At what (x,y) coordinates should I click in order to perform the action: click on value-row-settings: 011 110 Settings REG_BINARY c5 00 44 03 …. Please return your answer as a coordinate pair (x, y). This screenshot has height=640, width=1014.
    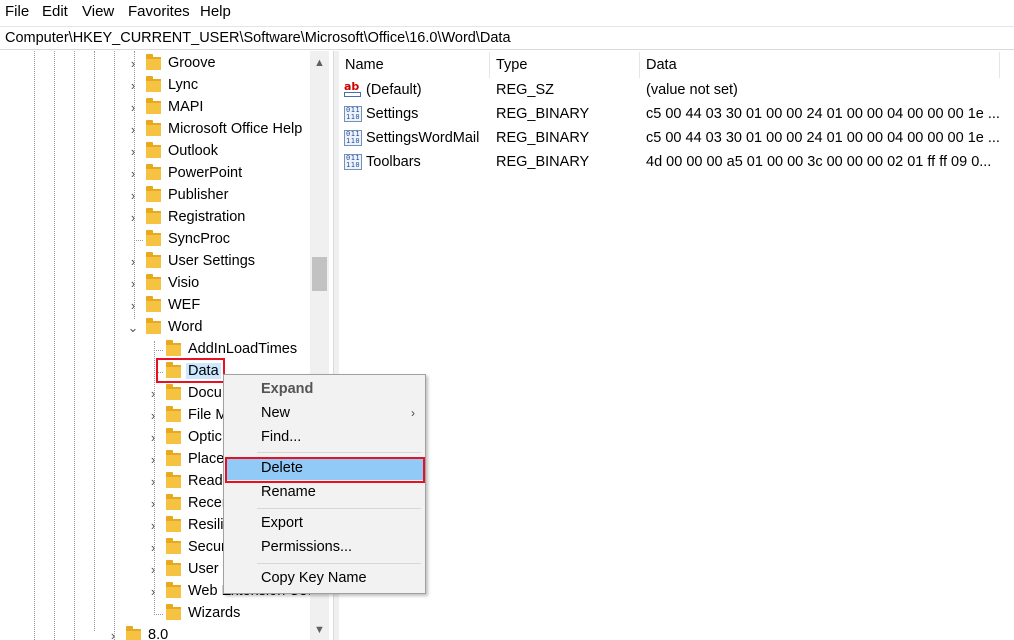
    Looking at the image, I should click on (669, 115).